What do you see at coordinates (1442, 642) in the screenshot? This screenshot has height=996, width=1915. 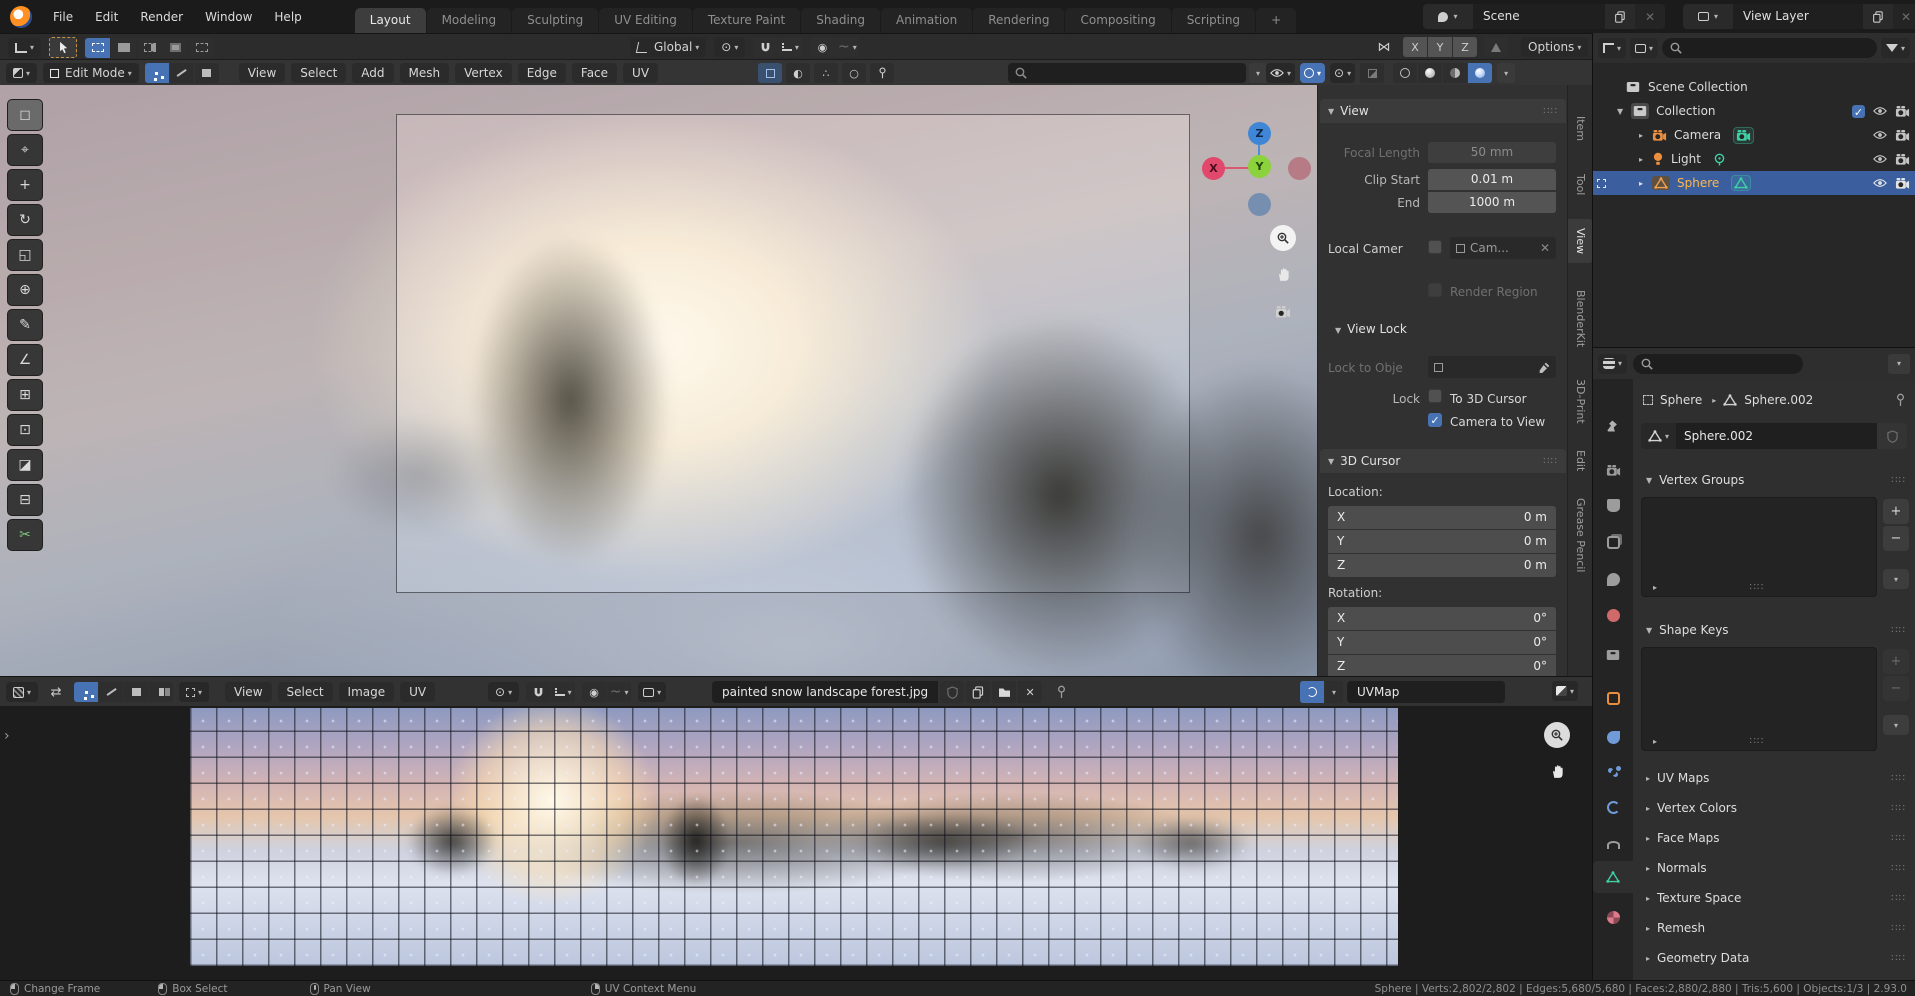 I see `cursor-rotation-y: Y 0°` at bounding box center [1442, 642].